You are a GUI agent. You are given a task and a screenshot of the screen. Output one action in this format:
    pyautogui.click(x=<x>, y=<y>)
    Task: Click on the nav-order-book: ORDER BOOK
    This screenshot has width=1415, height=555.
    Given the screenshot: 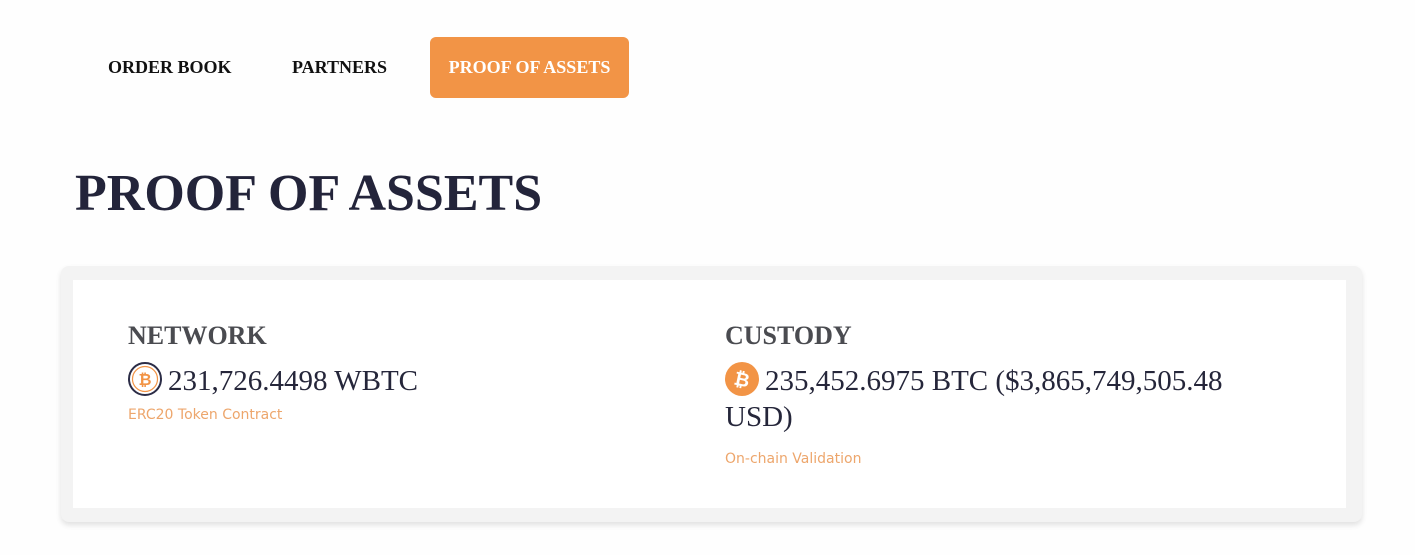 What is the action you would take?
    pyautogui.click(x=170, y=67)
    